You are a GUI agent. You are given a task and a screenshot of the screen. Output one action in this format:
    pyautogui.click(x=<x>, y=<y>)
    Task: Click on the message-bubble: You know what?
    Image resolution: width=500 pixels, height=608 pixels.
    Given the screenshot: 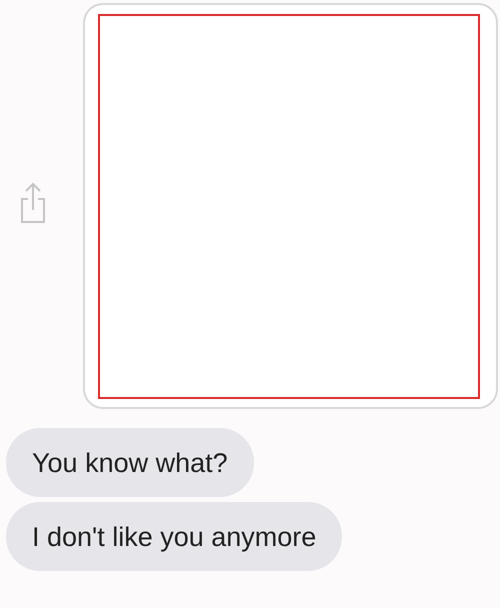 What is the action you would take?
    pyautogui.click(x=130, y=462)
    